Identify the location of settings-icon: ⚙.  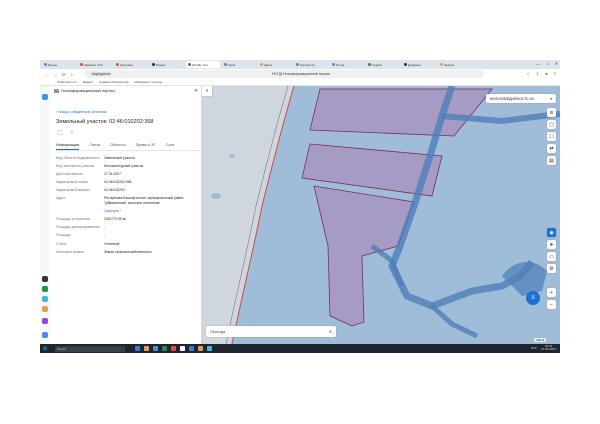
(551, 268).